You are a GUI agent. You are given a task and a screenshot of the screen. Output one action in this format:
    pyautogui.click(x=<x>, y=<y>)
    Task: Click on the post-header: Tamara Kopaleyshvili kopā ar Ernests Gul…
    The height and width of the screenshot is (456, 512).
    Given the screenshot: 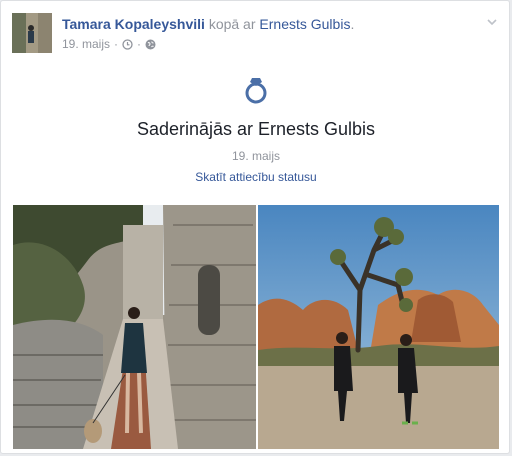 What is the action you would take?
    pyautogui.click(x=208, y=24)
    